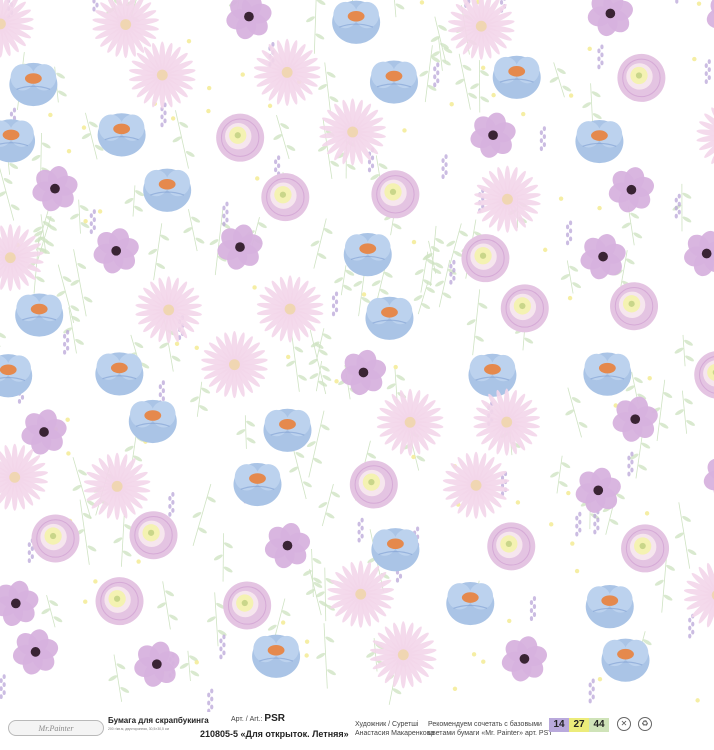 The image size is (714, 750). What do you see at coordinates (599, 725) in the screenshot?
I see `color-swatch-44: 44` at bounding box center [599, 725].